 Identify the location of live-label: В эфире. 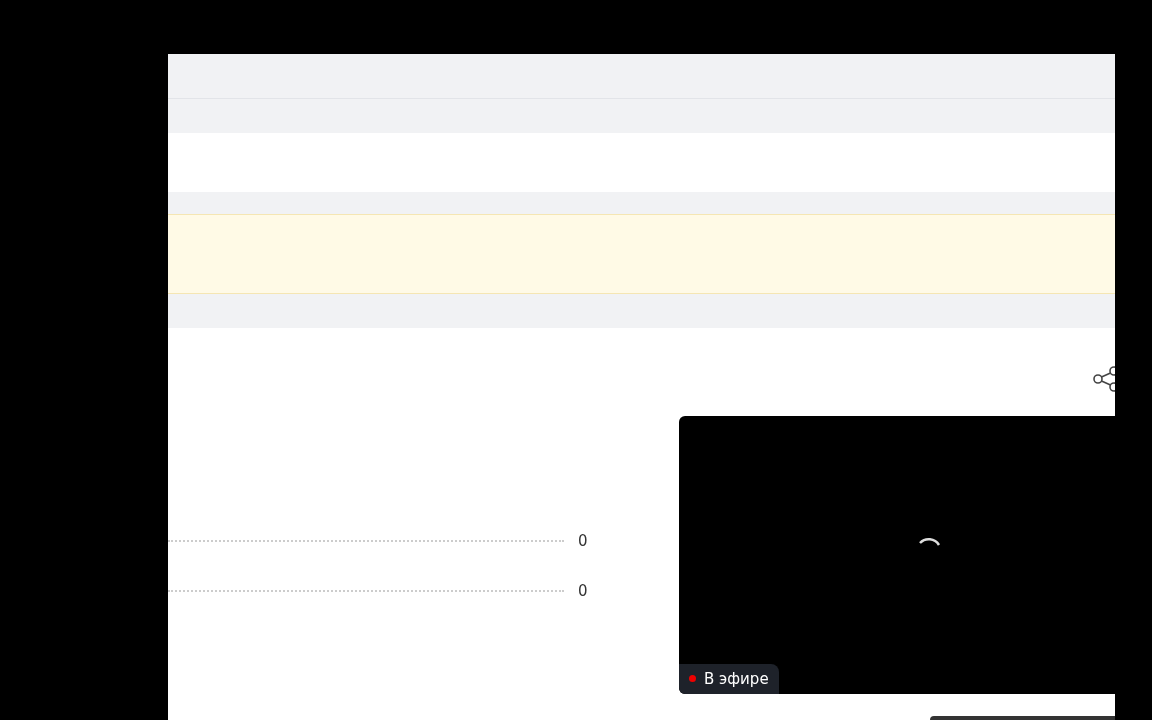
(736, 679).